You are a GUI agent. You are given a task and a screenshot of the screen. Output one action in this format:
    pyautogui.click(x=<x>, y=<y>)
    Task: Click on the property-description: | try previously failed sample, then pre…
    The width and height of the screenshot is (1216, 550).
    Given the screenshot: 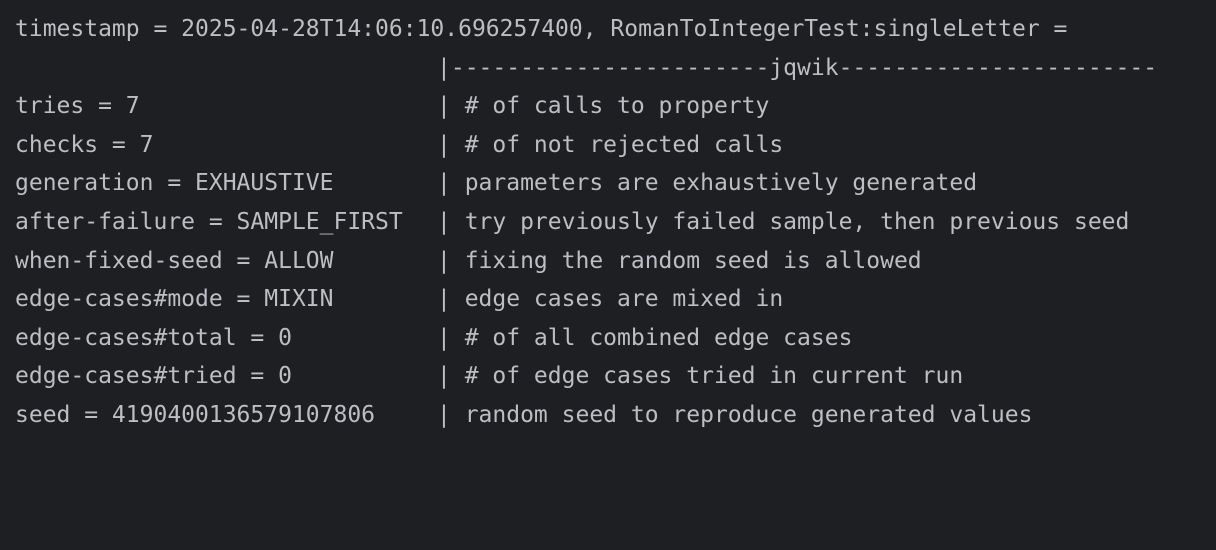 What is the action you would take?
    pyautogui.click(x=783, y=221)
    